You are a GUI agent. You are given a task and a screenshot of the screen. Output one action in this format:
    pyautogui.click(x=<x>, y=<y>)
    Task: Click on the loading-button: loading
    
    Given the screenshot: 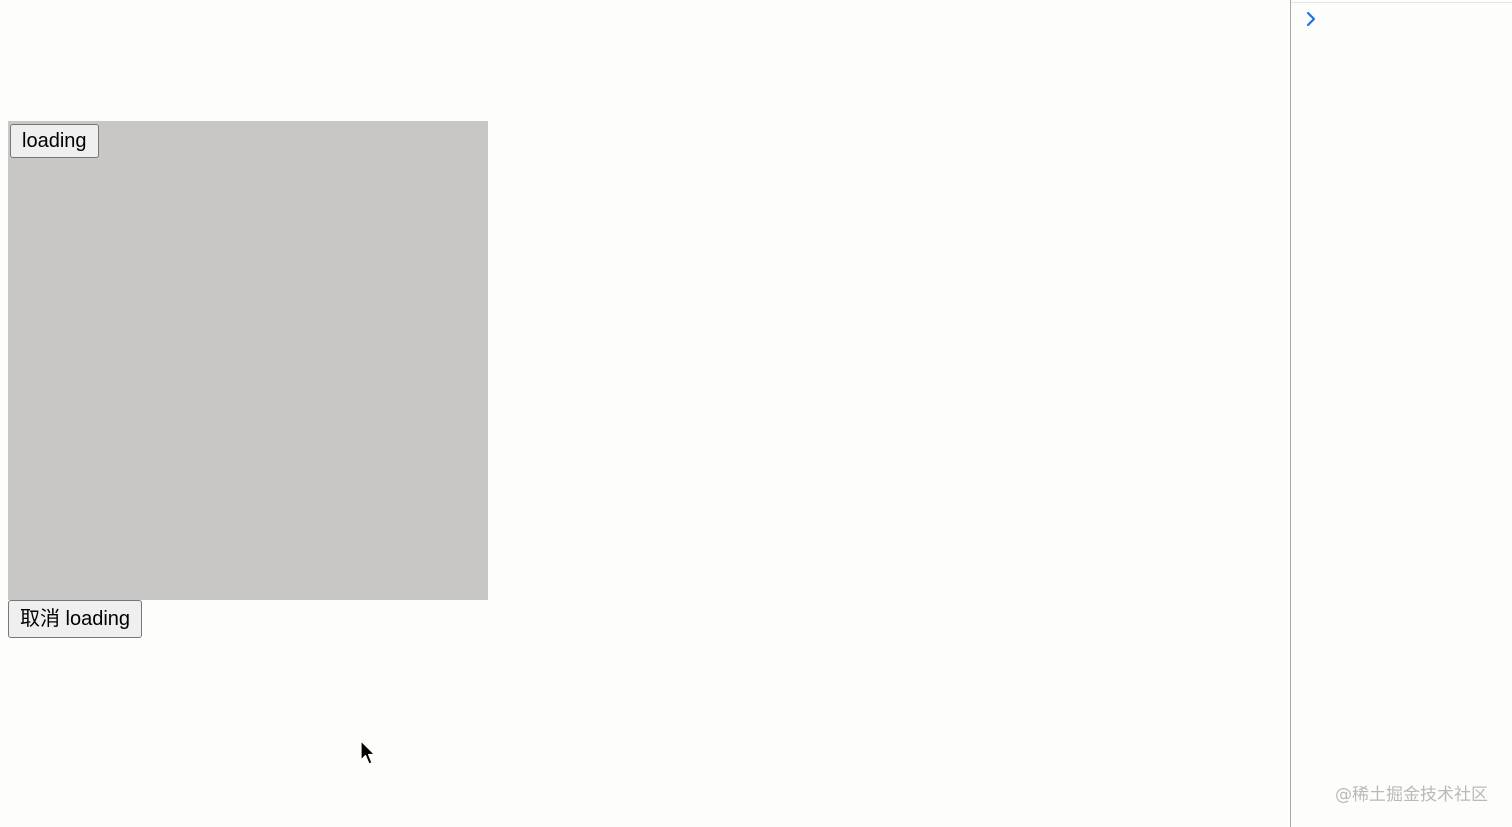 What is the action you would take?
    pyautogui.click(x=54, y=141)
    